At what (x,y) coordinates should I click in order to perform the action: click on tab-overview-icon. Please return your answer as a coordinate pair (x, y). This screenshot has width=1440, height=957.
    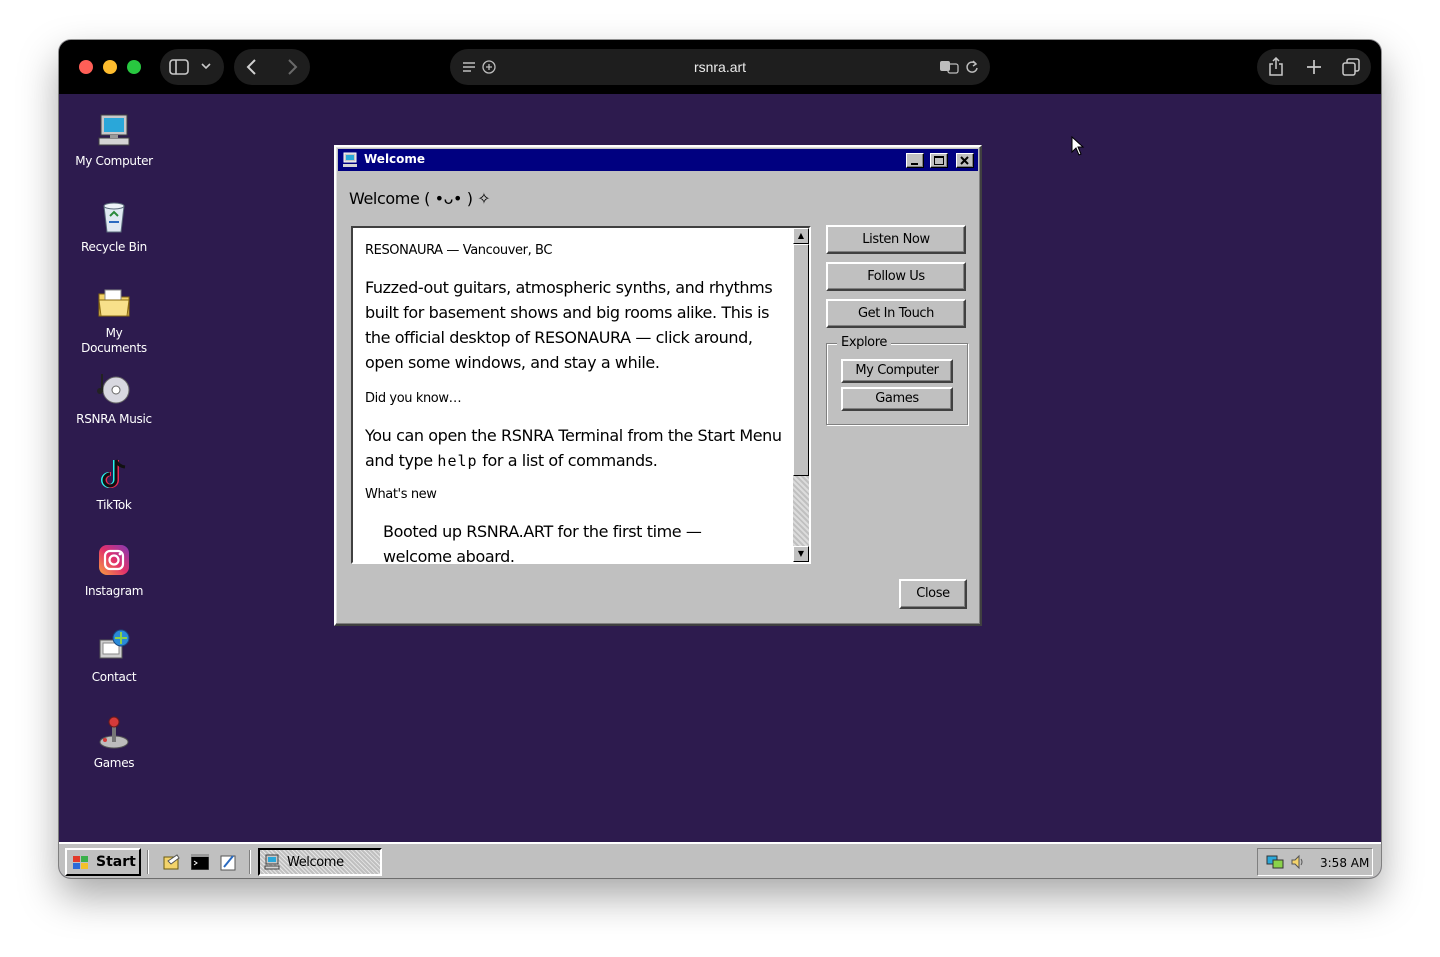
    Looking at the image, I should click on (1351, 67).